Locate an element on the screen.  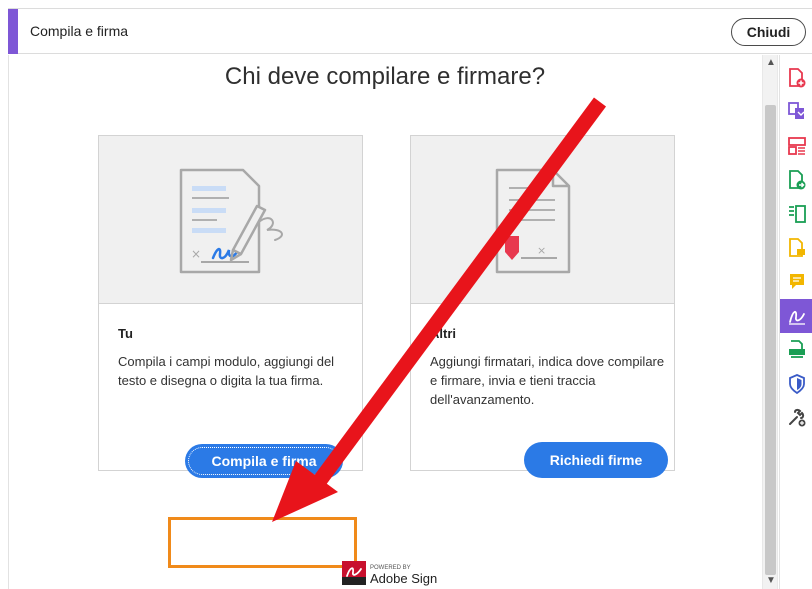
accent-stripe is located at coordinates (13, 31).